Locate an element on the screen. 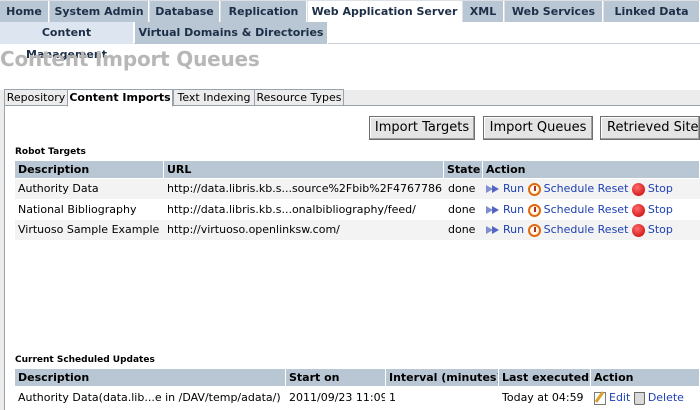  tab-linked-data: Linked Data is located at coordinates (652, 11).